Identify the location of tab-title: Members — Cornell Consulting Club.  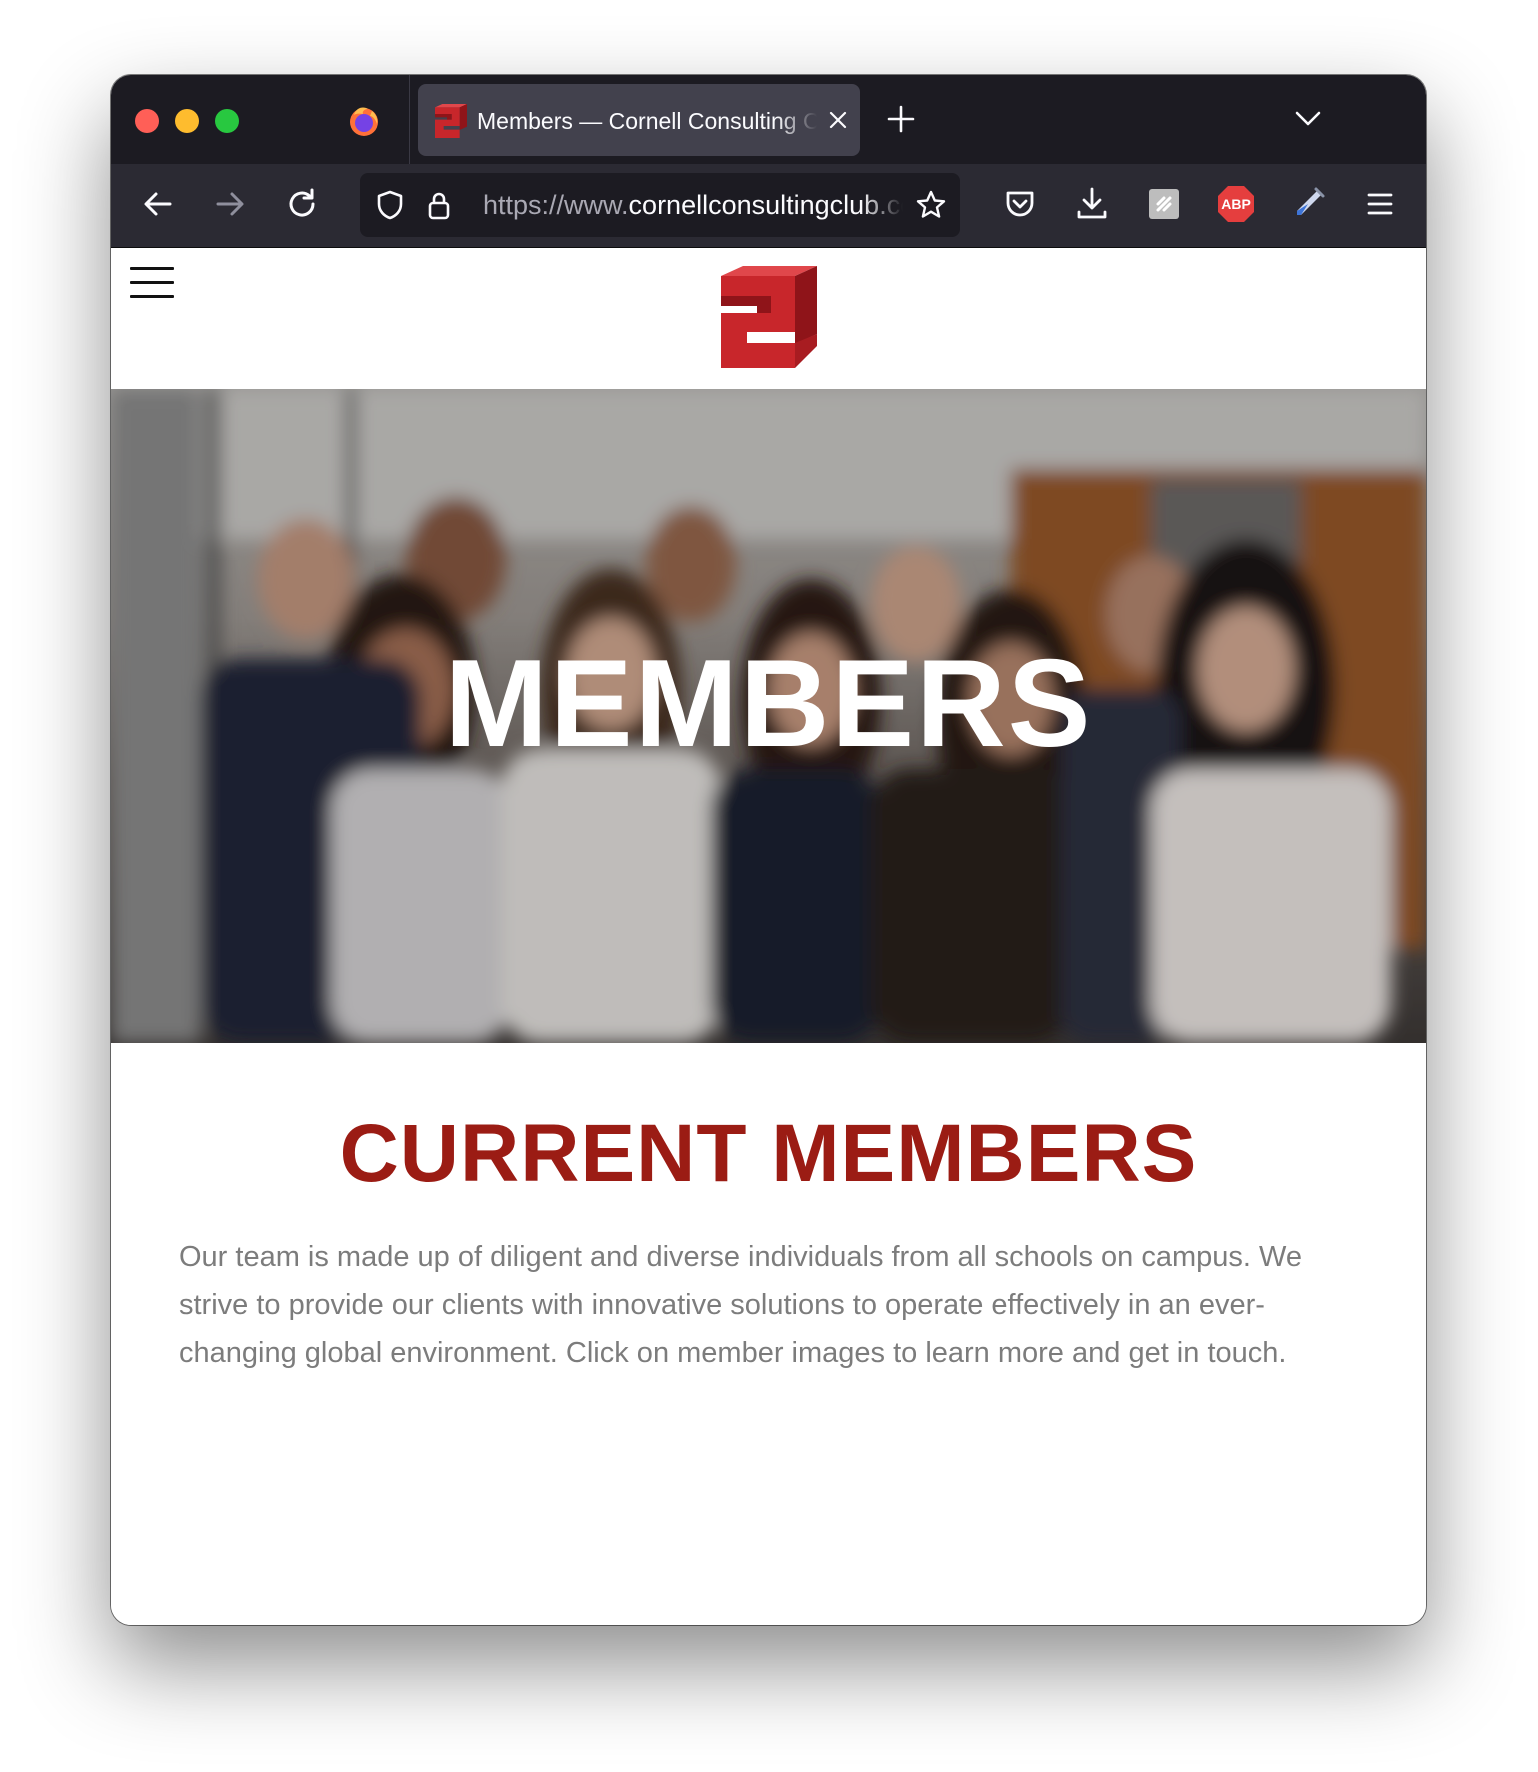
(647, 121).